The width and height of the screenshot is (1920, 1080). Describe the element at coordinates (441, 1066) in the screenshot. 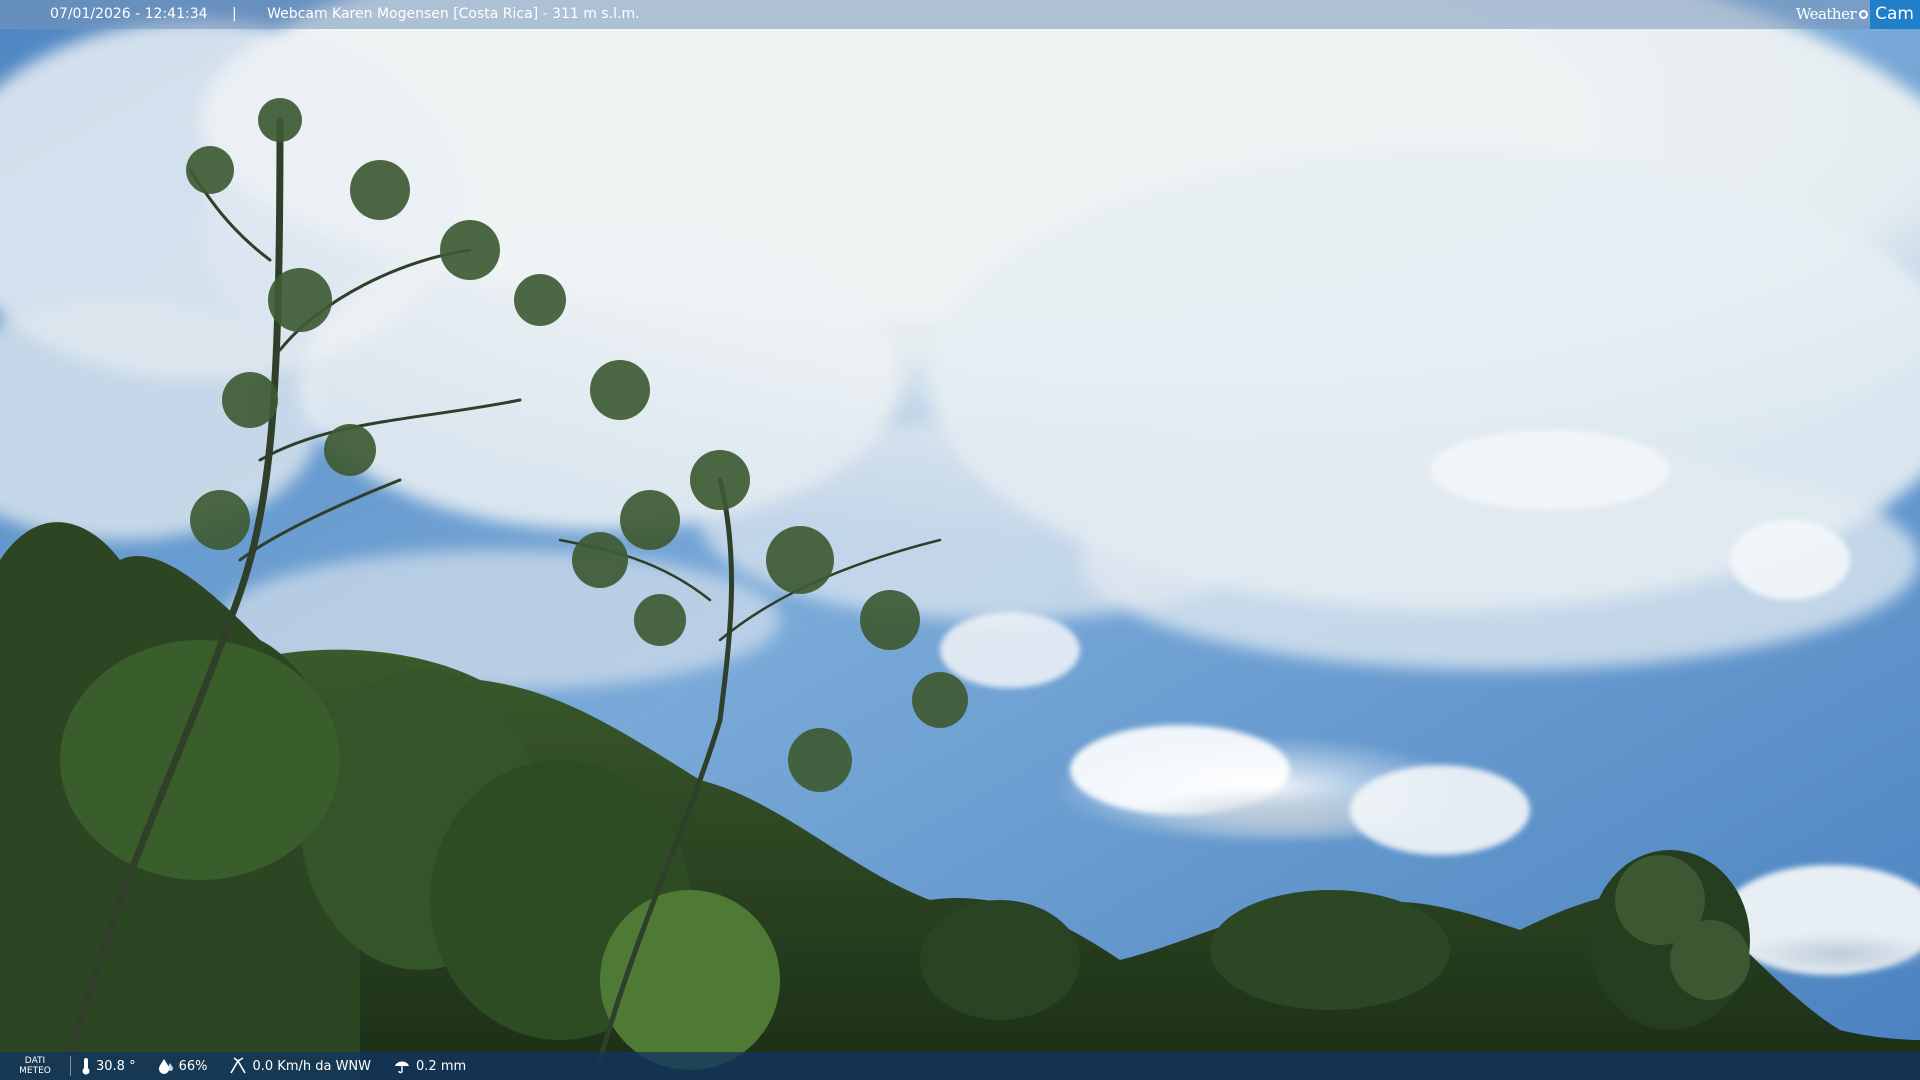

I see `rain-value: 0.2 mm` at that location.